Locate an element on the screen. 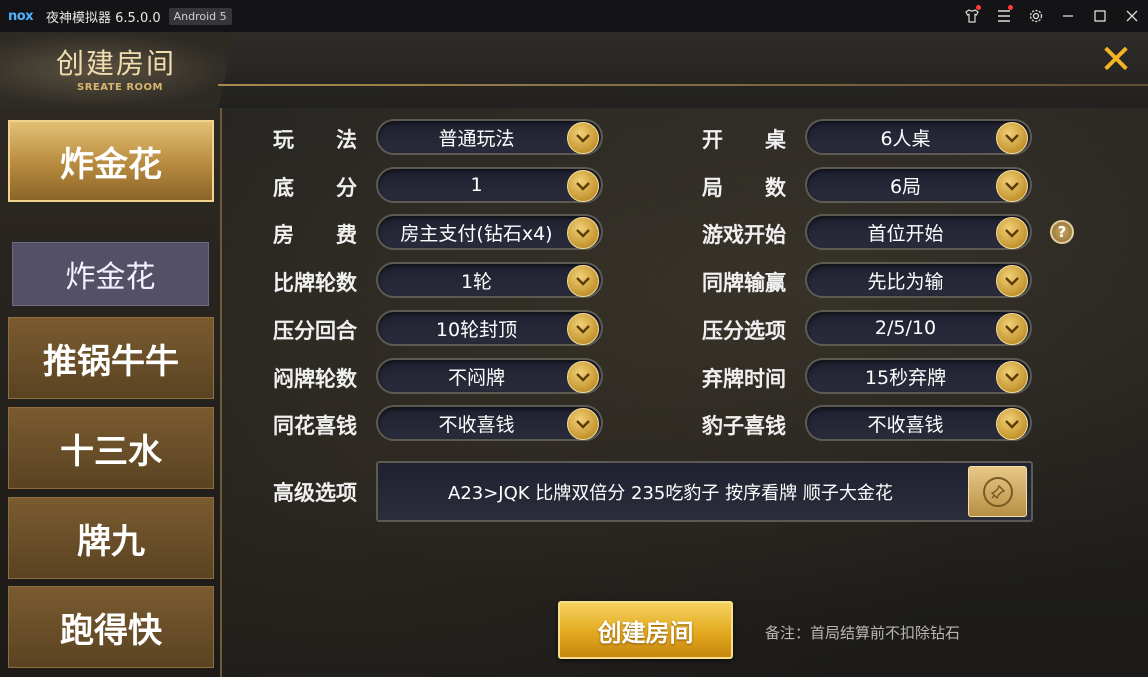 This screenshot has height=677, width=1148. select-round-count: 6局 is located at coordinates (918, 185).